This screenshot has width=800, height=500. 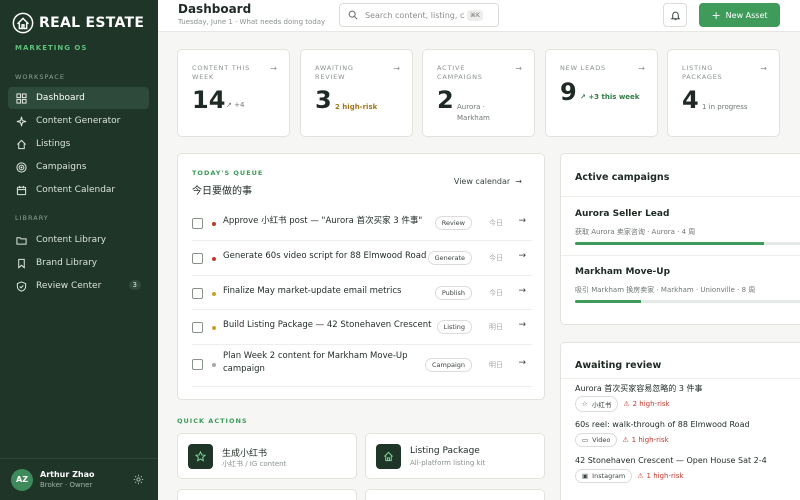 What do you see at coordinates (92, 23) in the screenshot?
I see `brand-name: REAL ESTATE` at bounding box center [92, 23].